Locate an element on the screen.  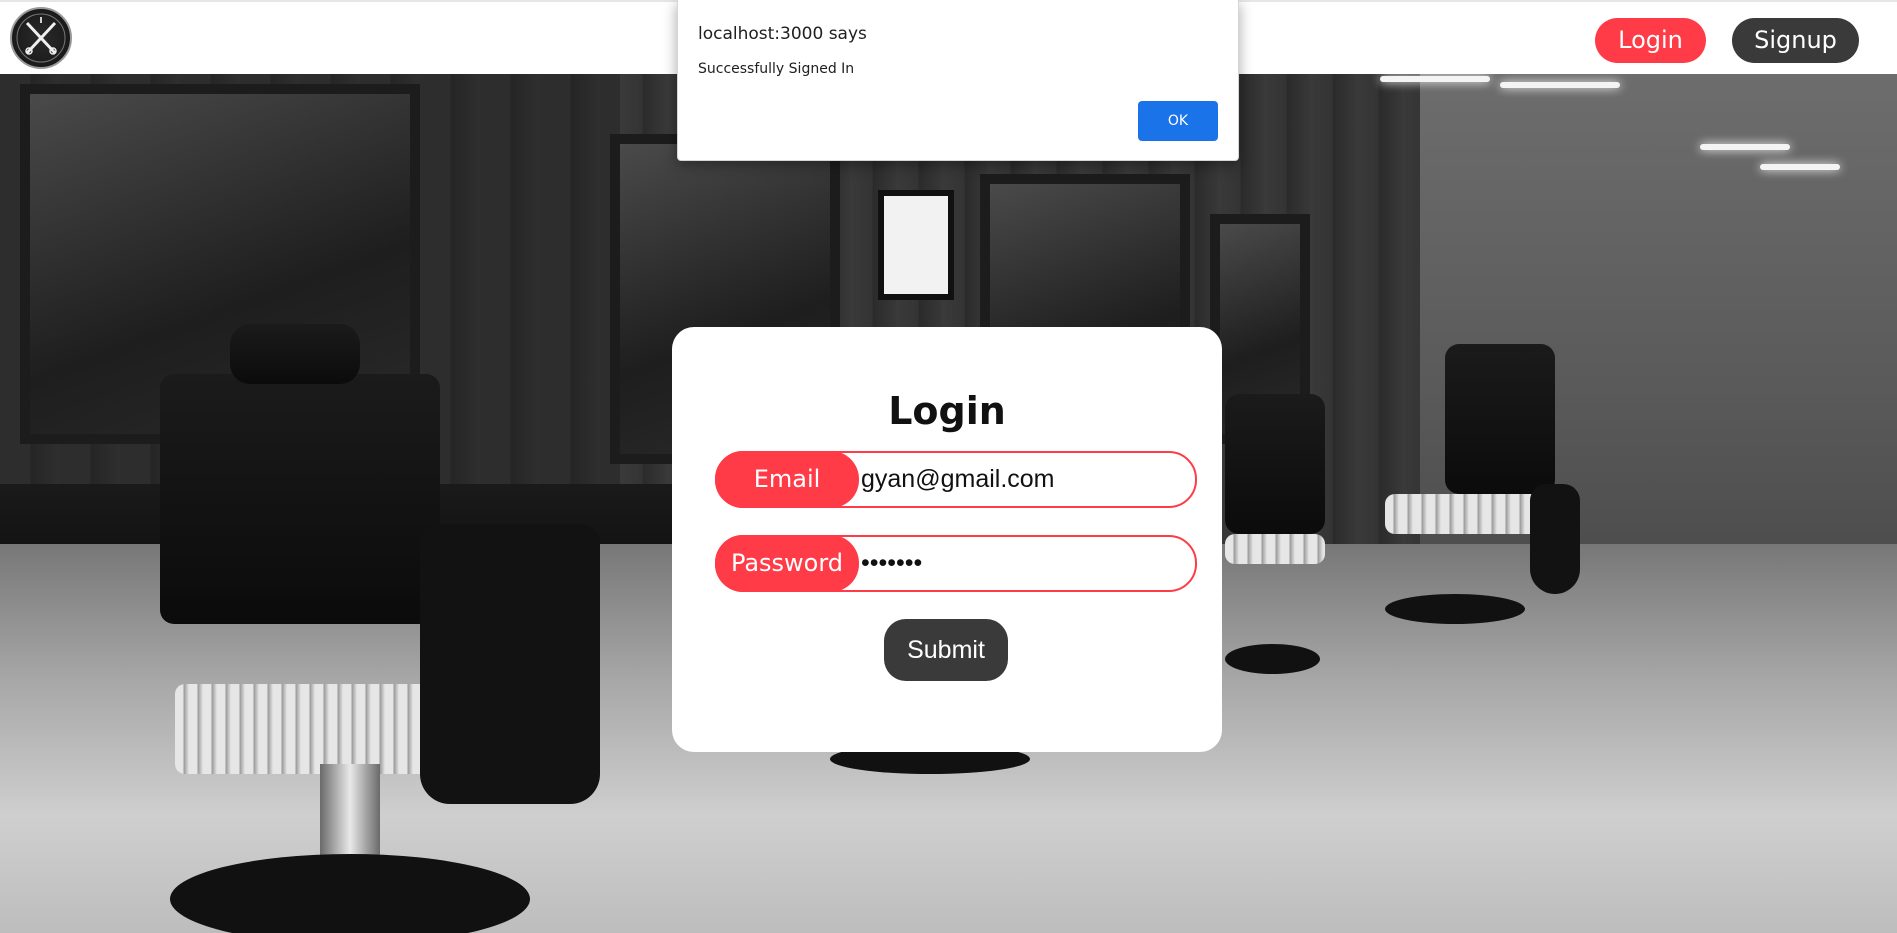
barber-logo-icon is located at coordinates (41, 38).